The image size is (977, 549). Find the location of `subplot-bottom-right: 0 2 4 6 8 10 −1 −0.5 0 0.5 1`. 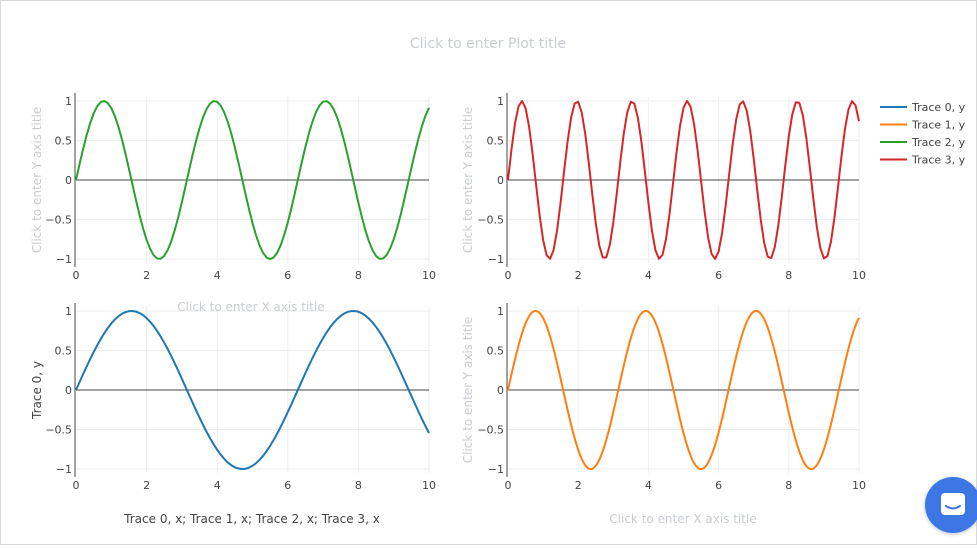

subplot-bottom-right: 0 2 4 6 8 10 −1 −0.5 0 0.5 1 is located at coordinates (671, 397).